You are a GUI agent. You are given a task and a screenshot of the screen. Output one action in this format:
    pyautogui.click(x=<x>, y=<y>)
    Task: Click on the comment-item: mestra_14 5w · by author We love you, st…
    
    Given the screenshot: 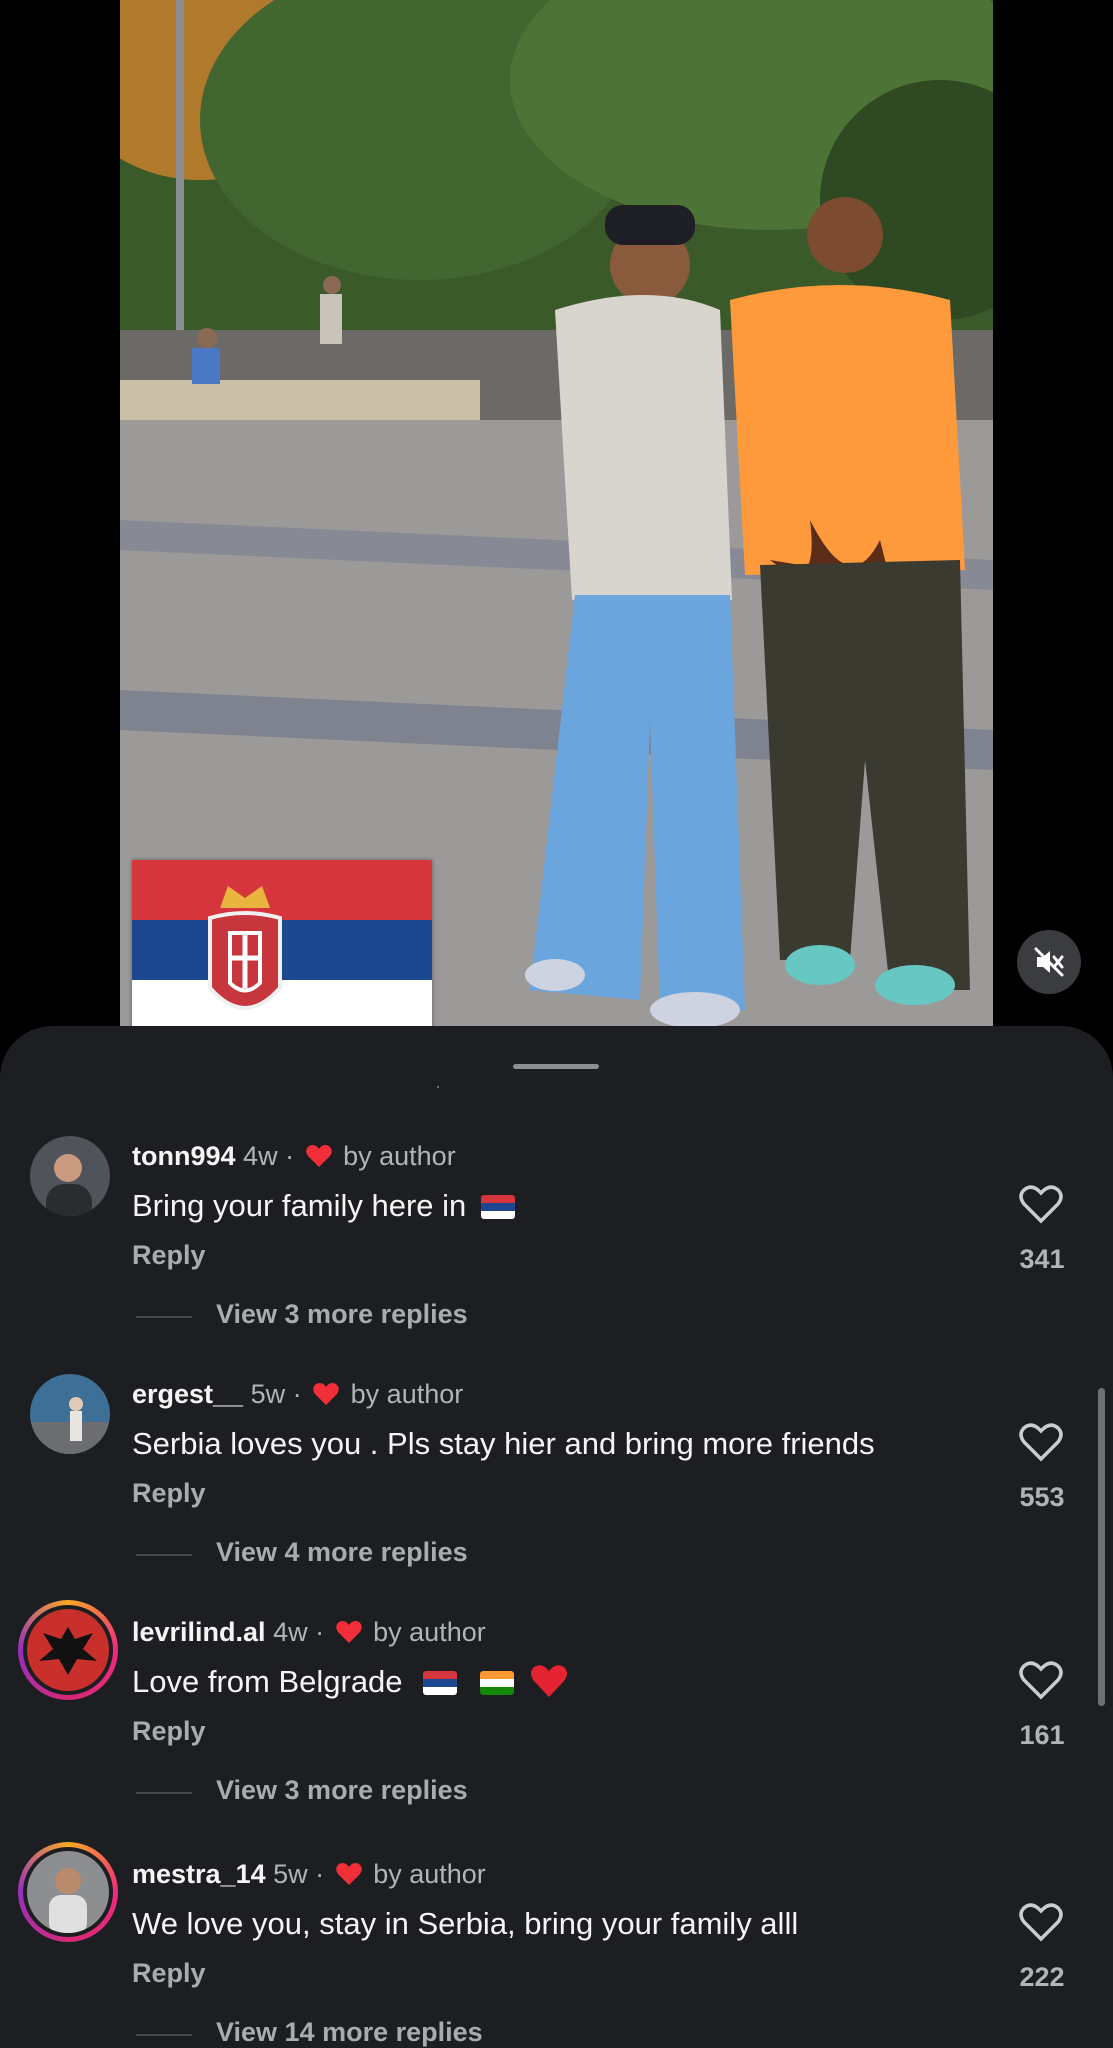 What is the action you would take?
    pyautogui.click(x=556, y=1895)
    